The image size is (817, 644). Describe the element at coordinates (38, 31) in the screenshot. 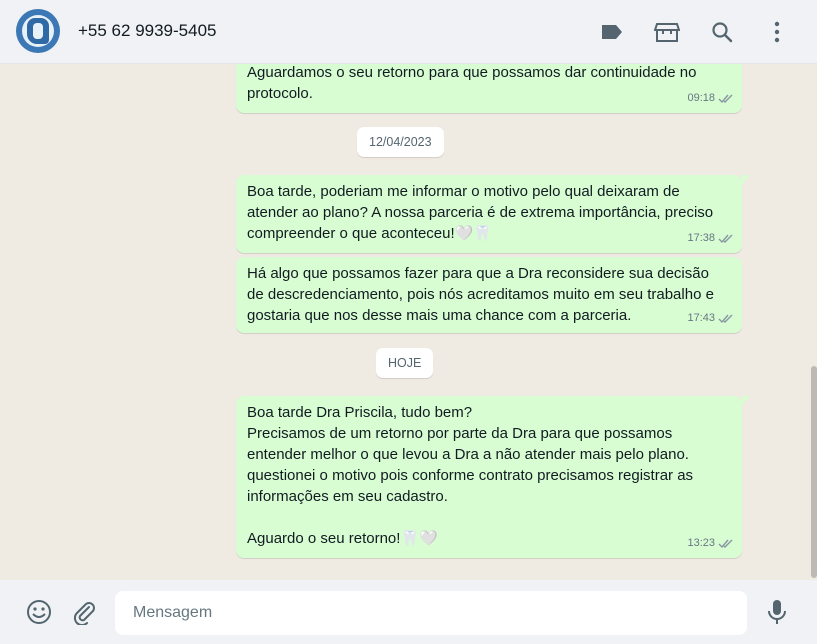

I see `contact-avatar` at that location.